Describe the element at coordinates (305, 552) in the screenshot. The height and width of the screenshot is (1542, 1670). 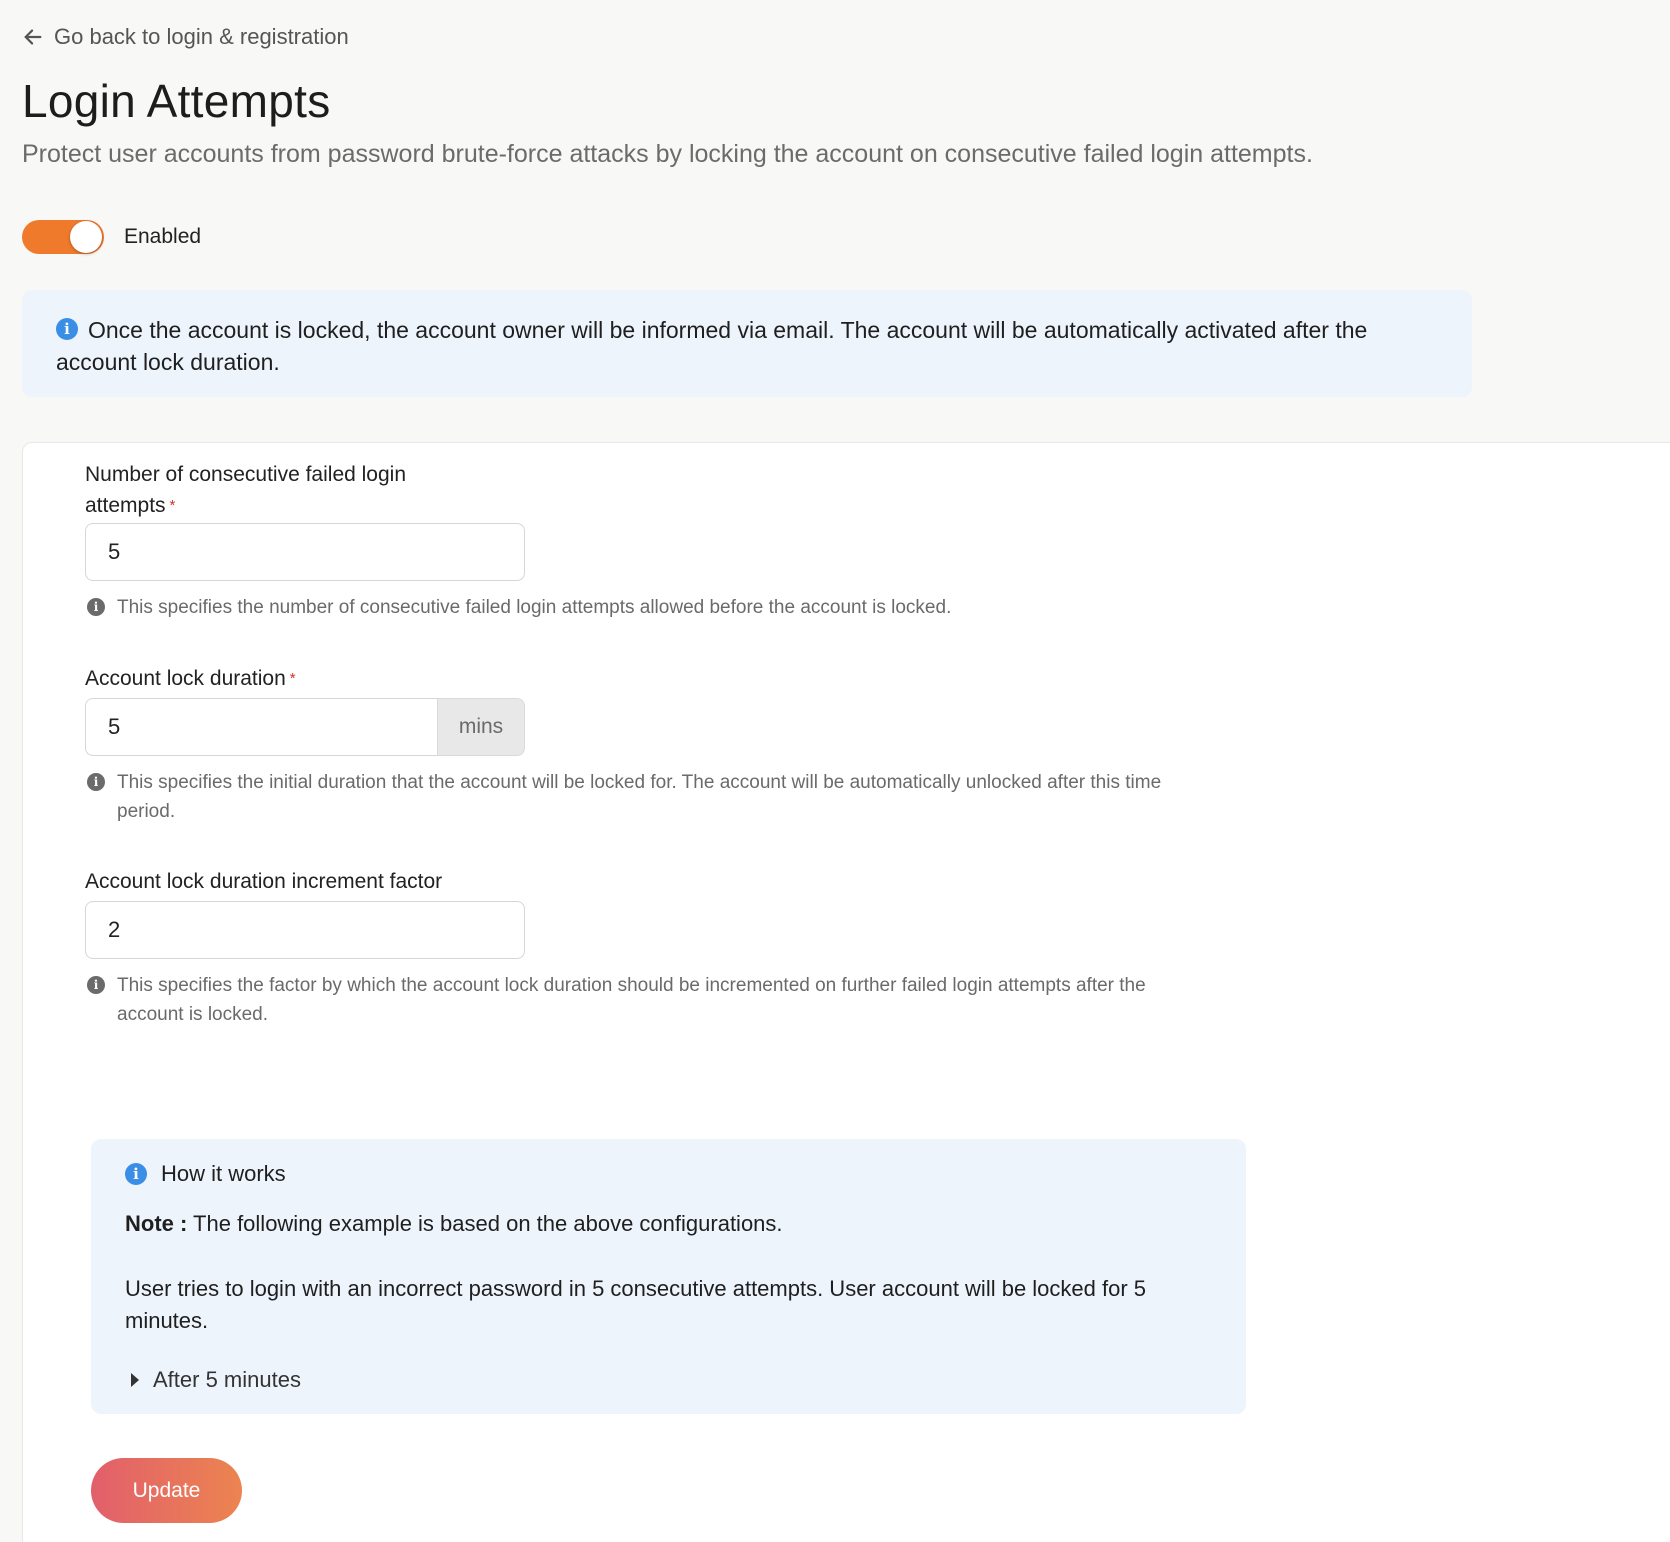
I see `attempts-input` at that location.